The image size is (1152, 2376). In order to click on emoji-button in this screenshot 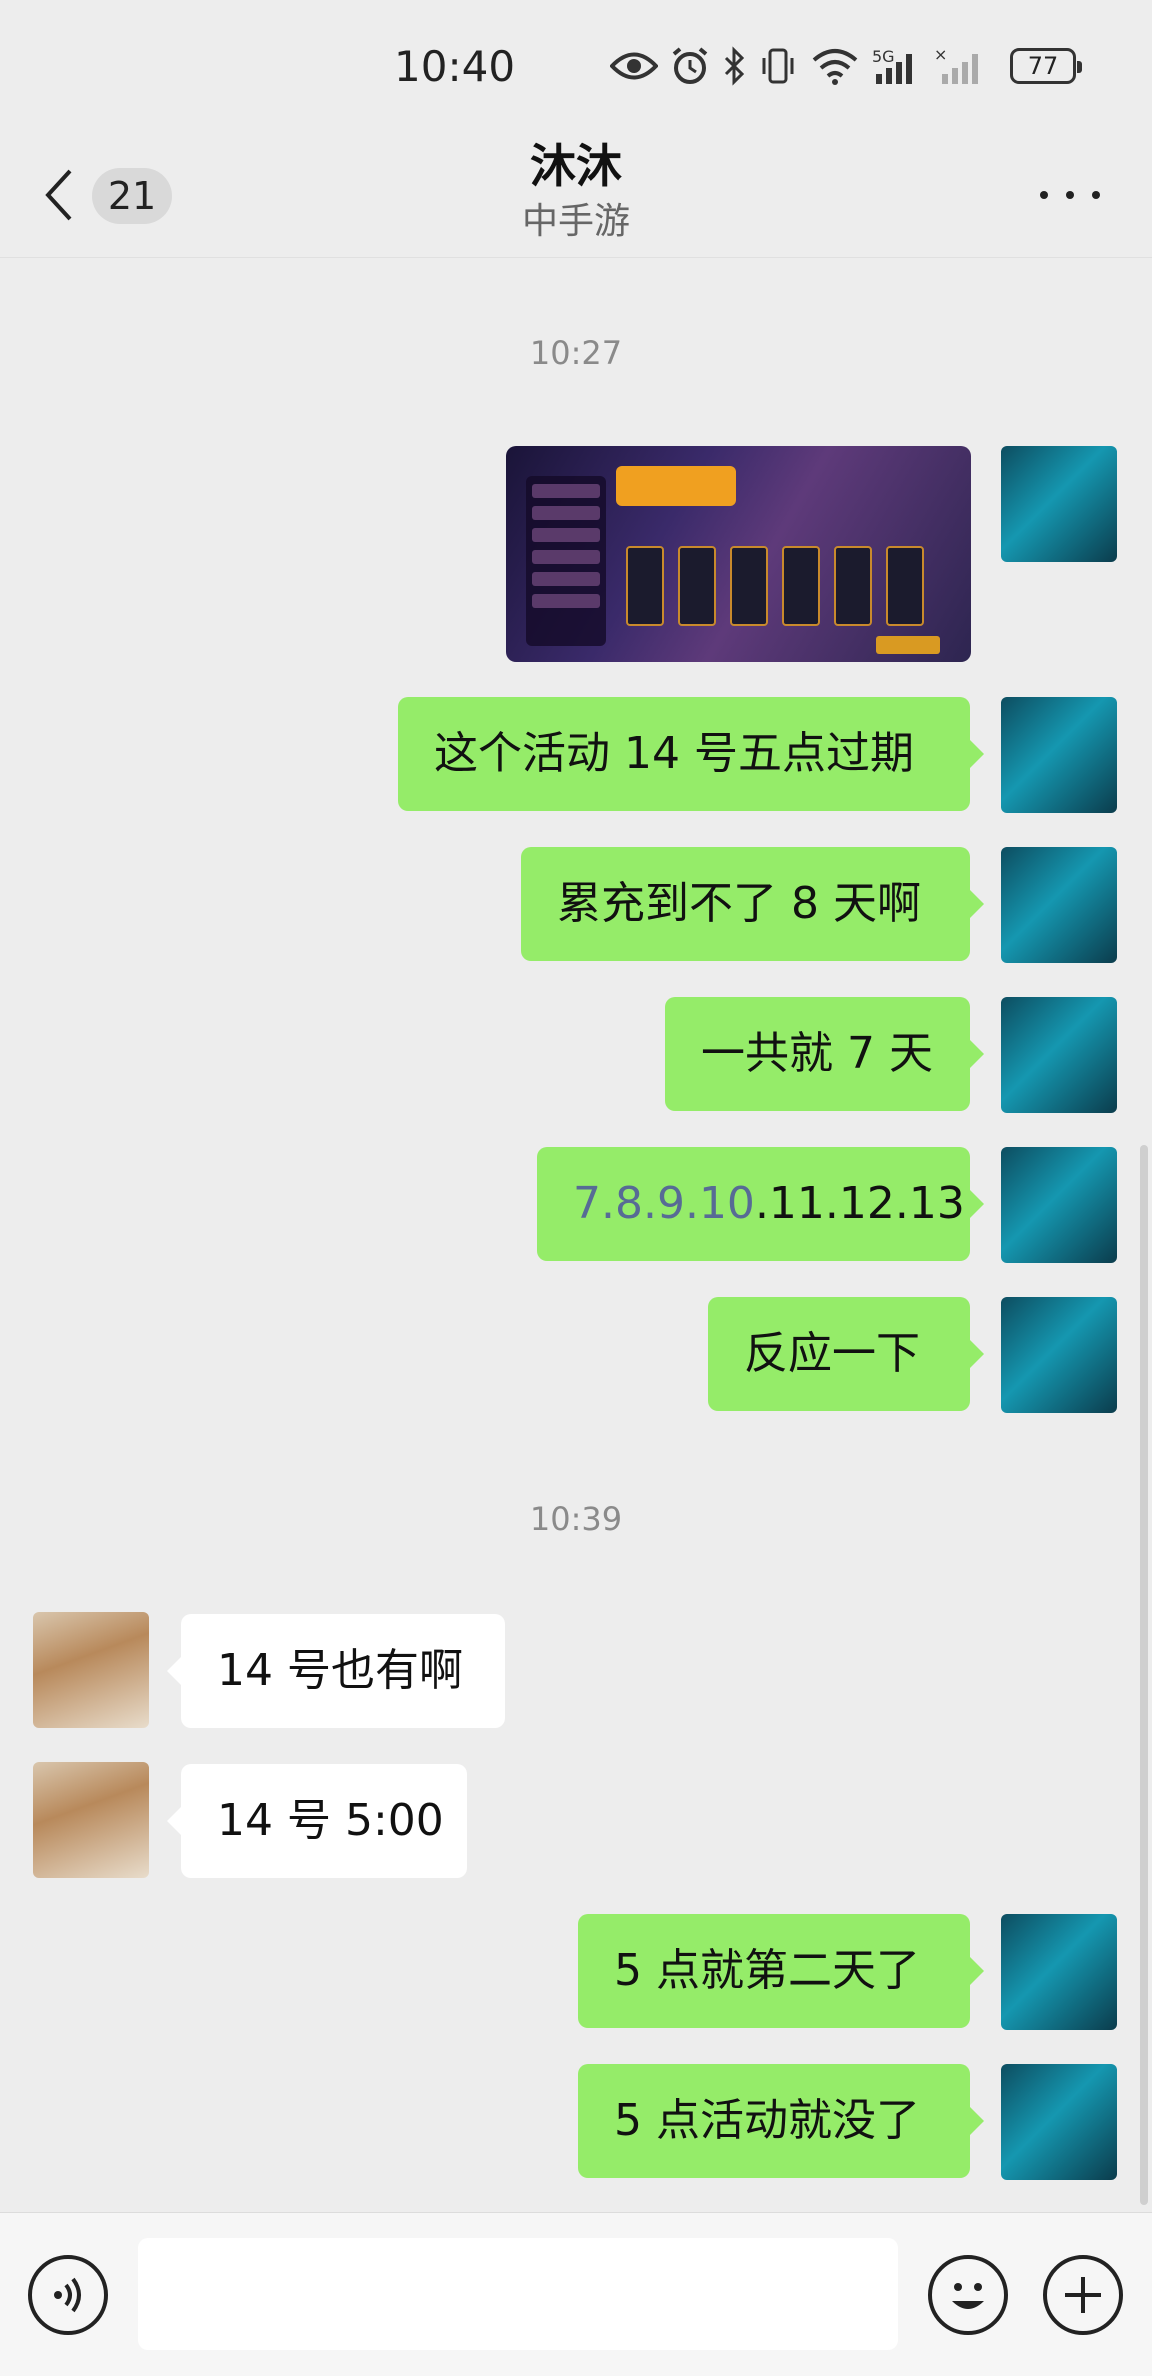, I will do `click(968, 2295)`.